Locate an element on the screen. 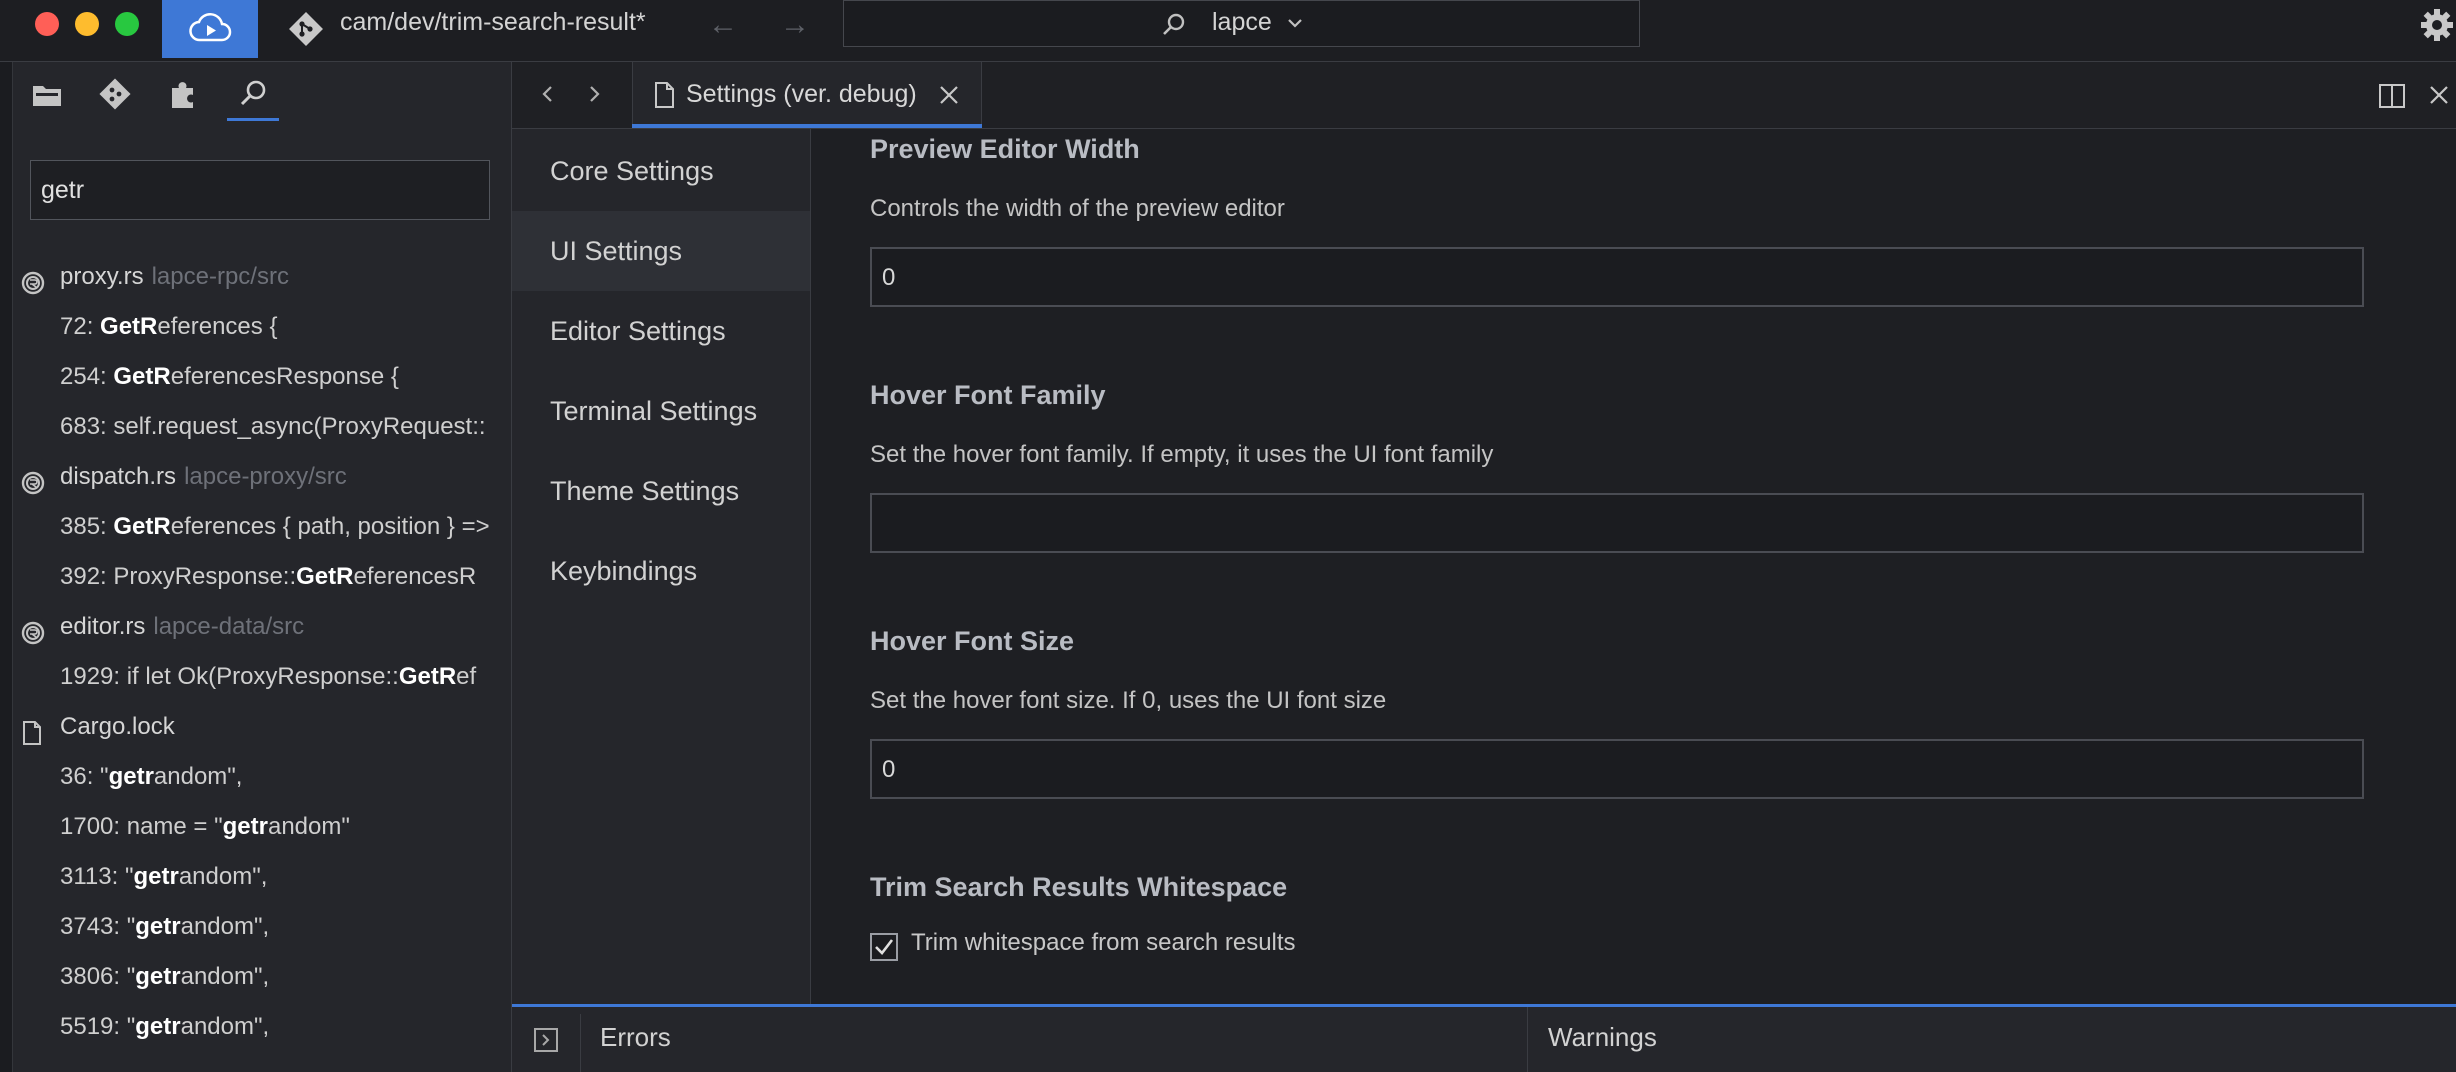 This screenshot has width=2456, height=1072. result-match-row: 3806: "getrandom", is located at coordinates (261, 977).